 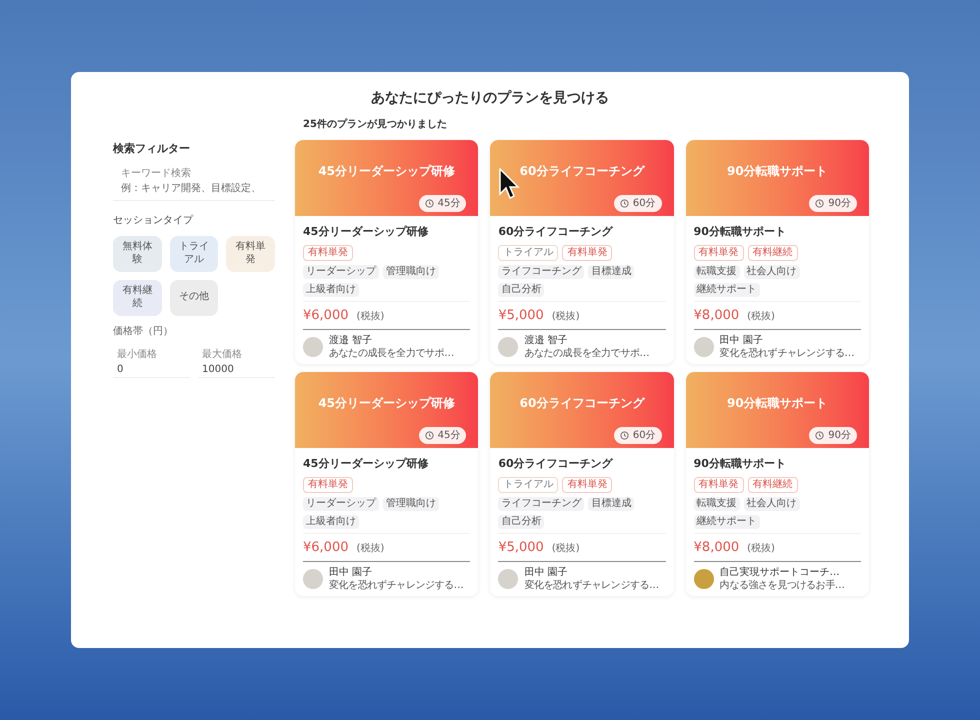 What do you see at coordinates (137, 254) in the screenshot?
I see `session-type-option: 無料体験` at bounding box center [137, 254].